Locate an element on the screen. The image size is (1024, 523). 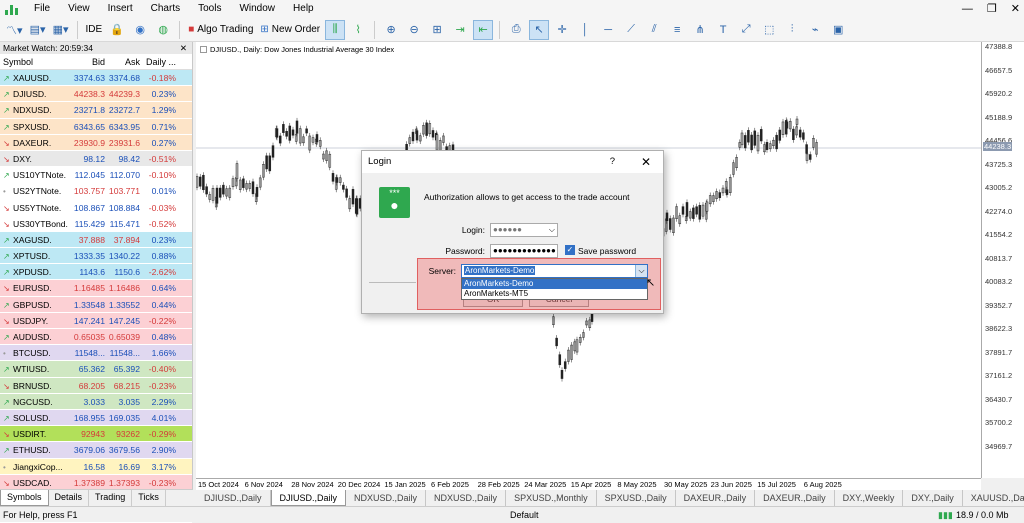
chart-tab: XAUUSD.,Dail is located at coordinates (993, 498).